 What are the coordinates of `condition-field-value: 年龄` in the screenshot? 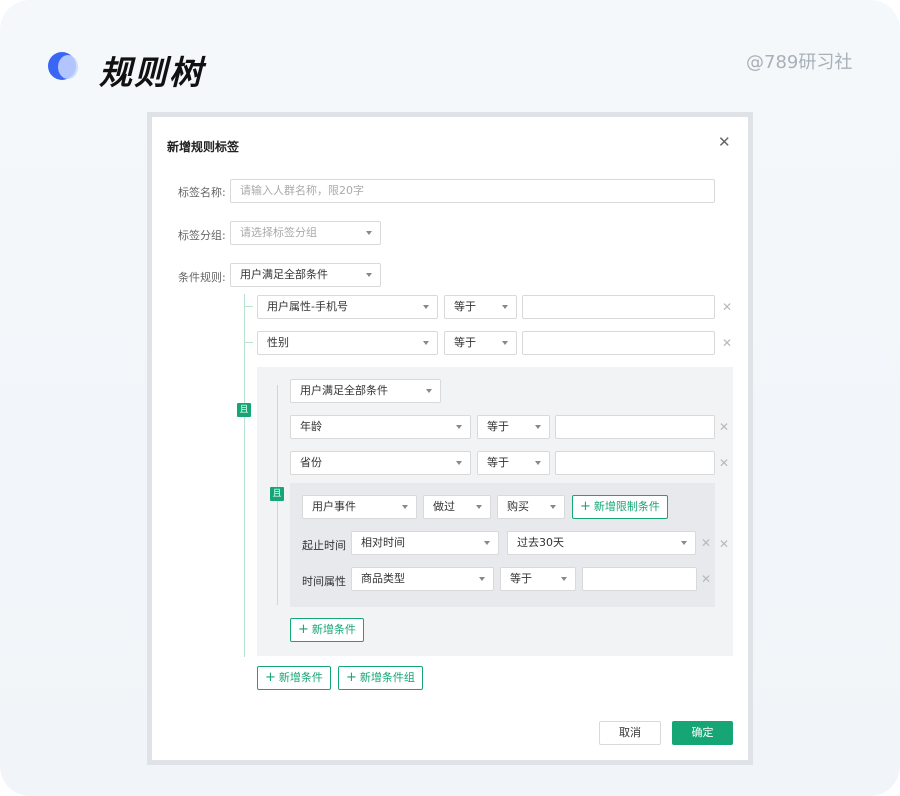 It's located at (311, 426).